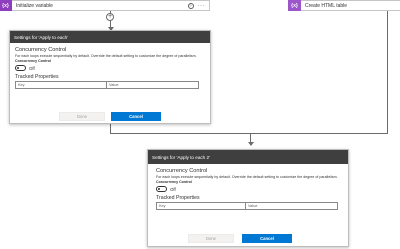 The height and width of the screenshot is (249, 400). Describe the element at coordinates (202, 6) in the screenshot. I see `more-options-icon: ···` at that location.